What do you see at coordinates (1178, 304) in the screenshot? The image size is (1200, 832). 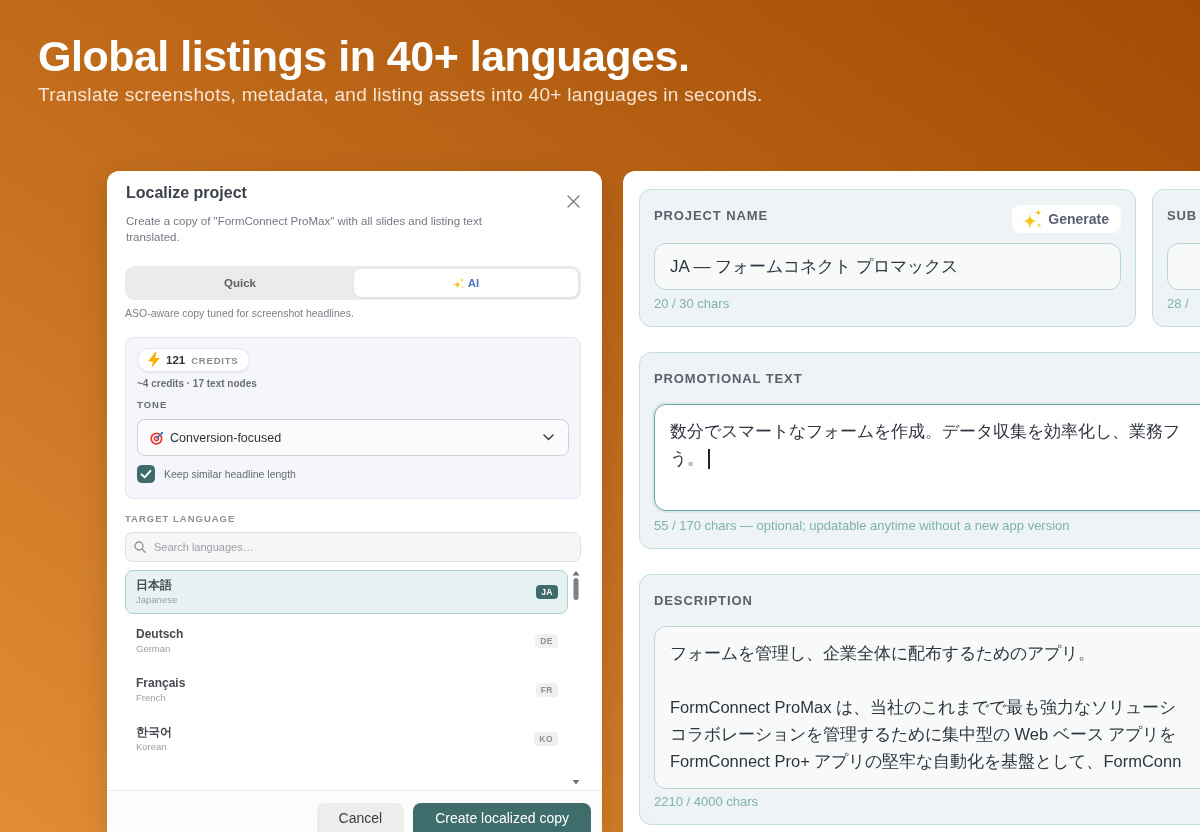 I see `char-counter: 28 /` at bounding box center [1178, 304].